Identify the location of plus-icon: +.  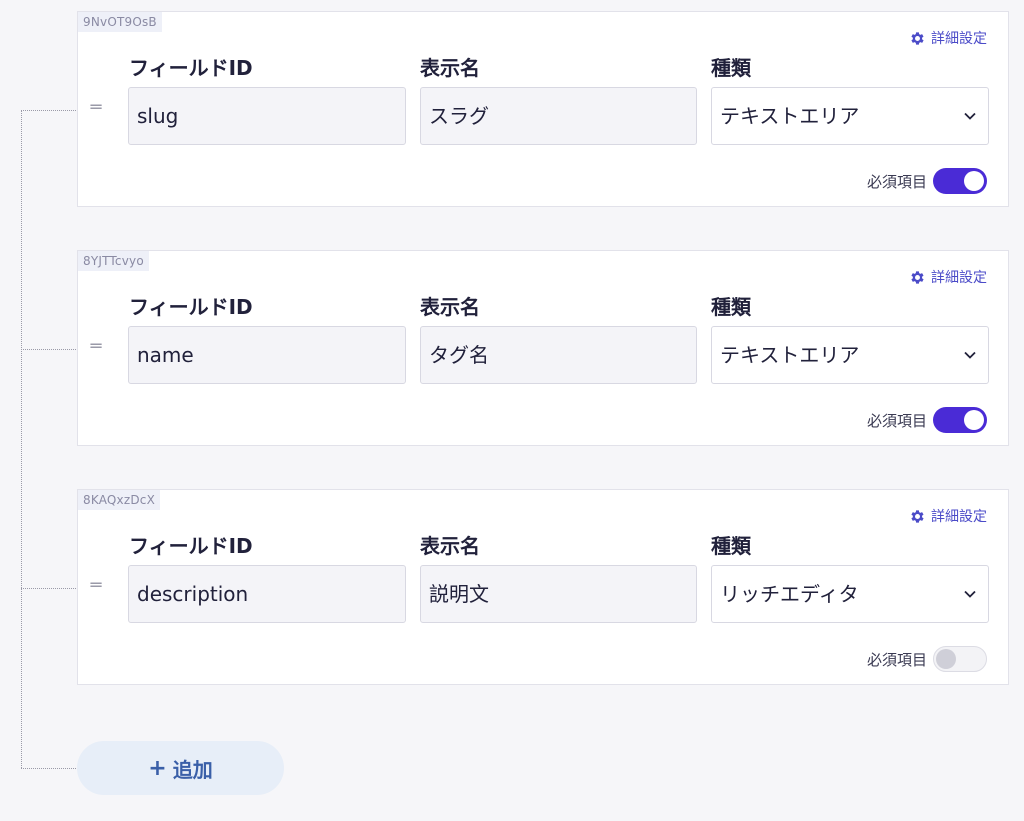
(157, 768).